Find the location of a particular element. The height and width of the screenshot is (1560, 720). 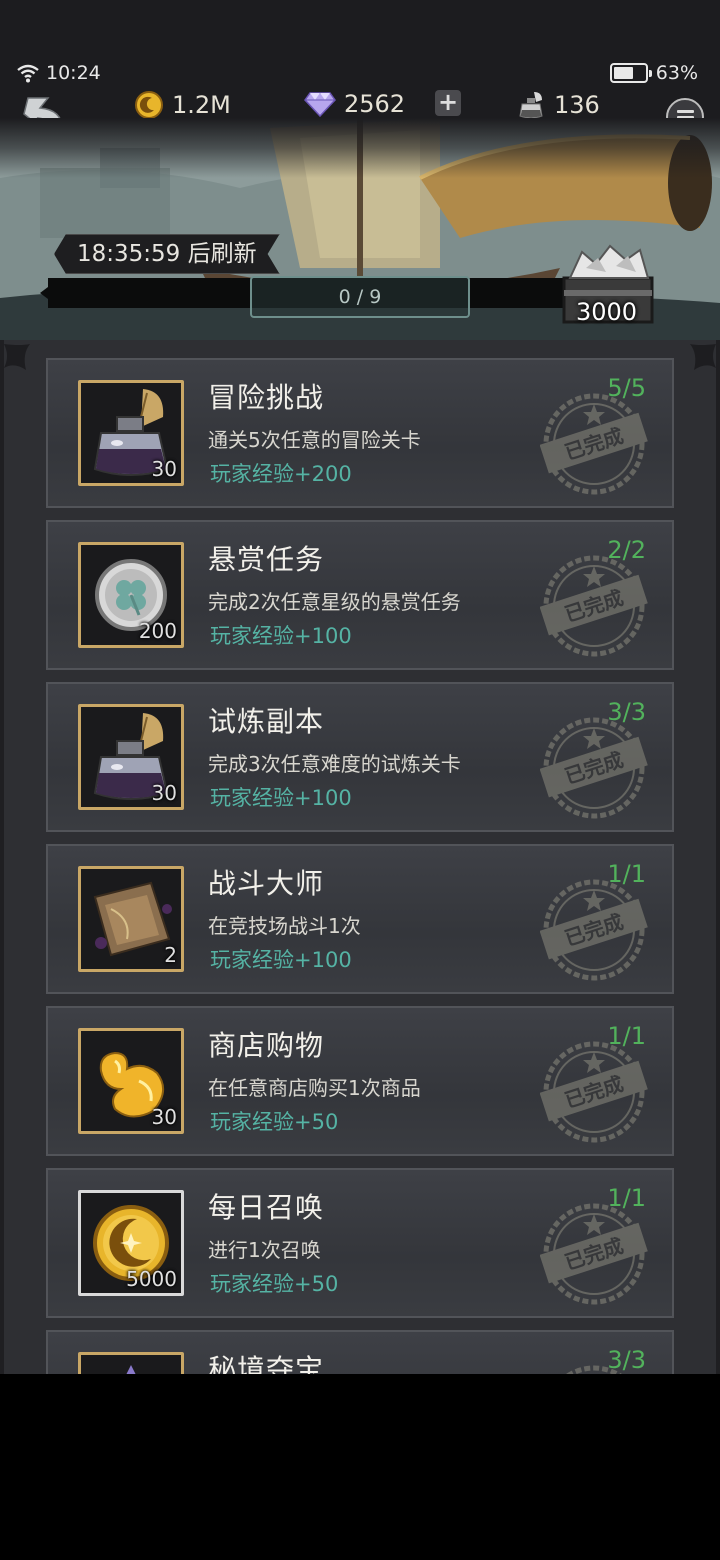

status-left: 10:24 is located at coordinates (58, 73).